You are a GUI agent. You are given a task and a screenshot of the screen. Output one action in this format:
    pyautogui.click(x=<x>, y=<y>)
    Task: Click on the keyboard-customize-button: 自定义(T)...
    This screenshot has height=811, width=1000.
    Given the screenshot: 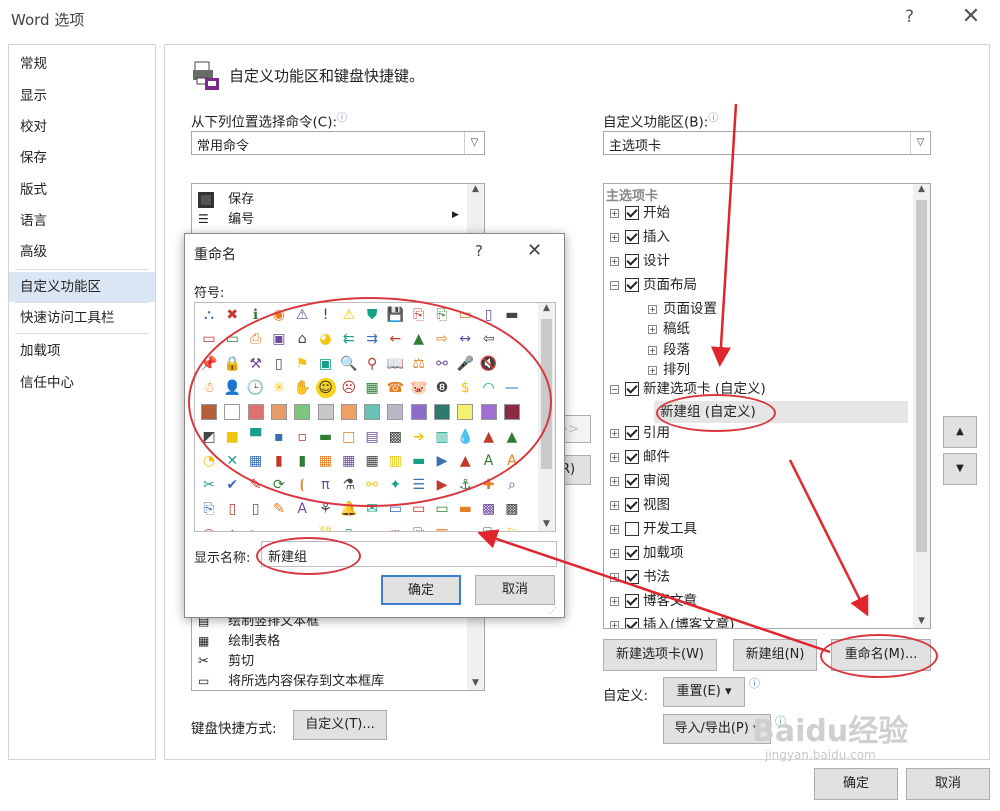 What is the action you would take?
    pyautogui.click(x=340, y=725)
    